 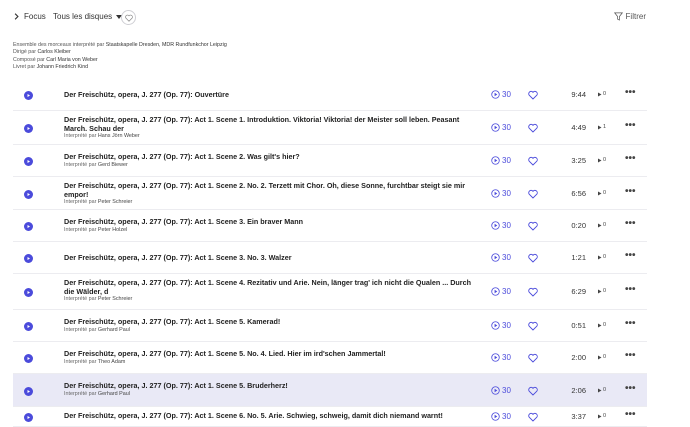 I want to click on track-duration: 4:49, so click(x=578, y=127).